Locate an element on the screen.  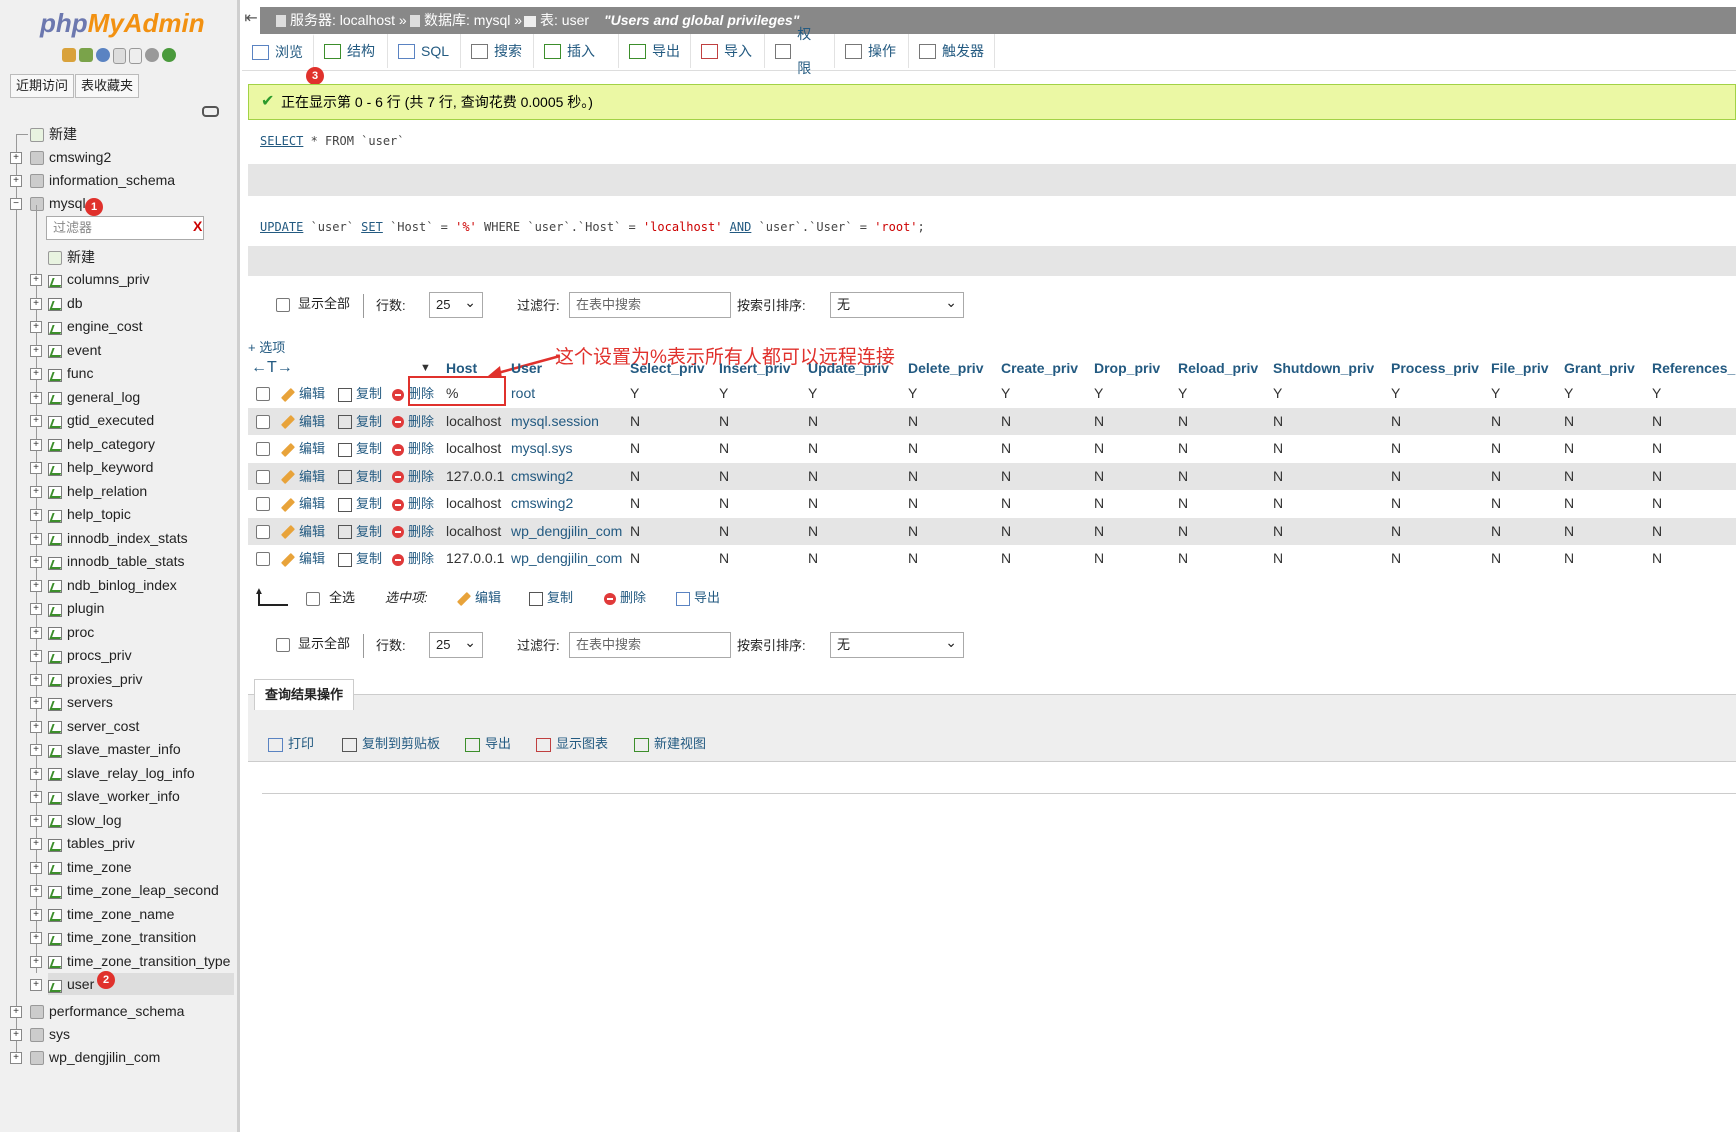
cell-user: mysql.sys is located at coordinates (541, 448).